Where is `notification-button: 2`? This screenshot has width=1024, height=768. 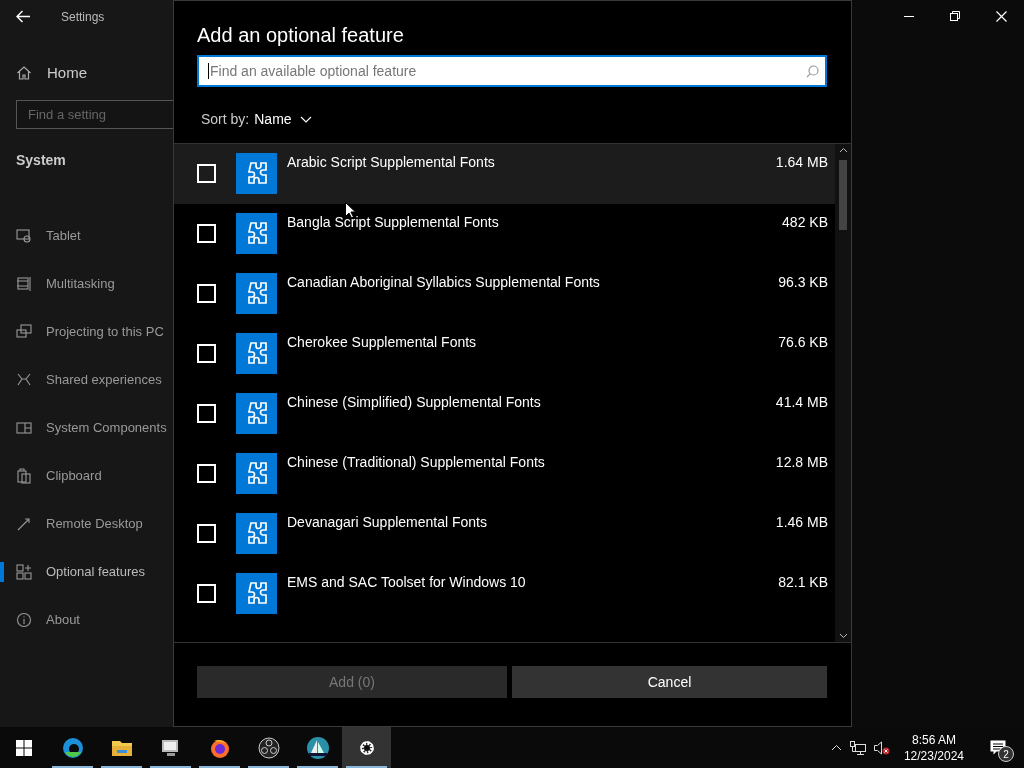 notification-button: 2 is located at coordinates (998, 747).